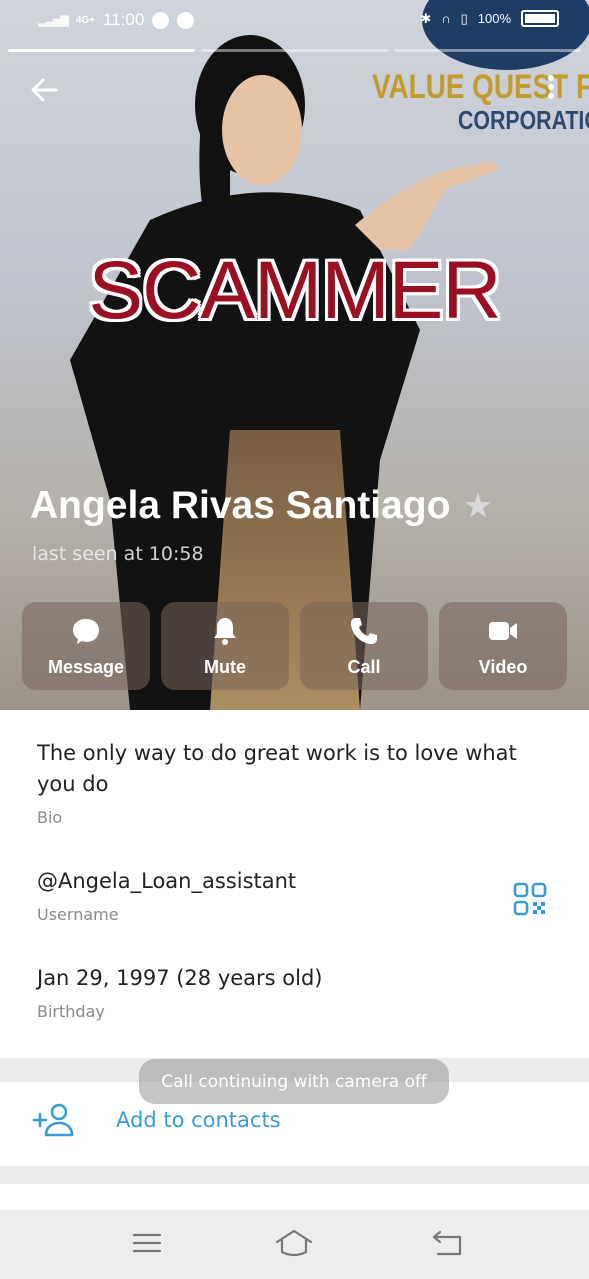 Image resolution: width=589 pixels, height=1279 pixels. I want to click on home-icon, so click(294, 1243).